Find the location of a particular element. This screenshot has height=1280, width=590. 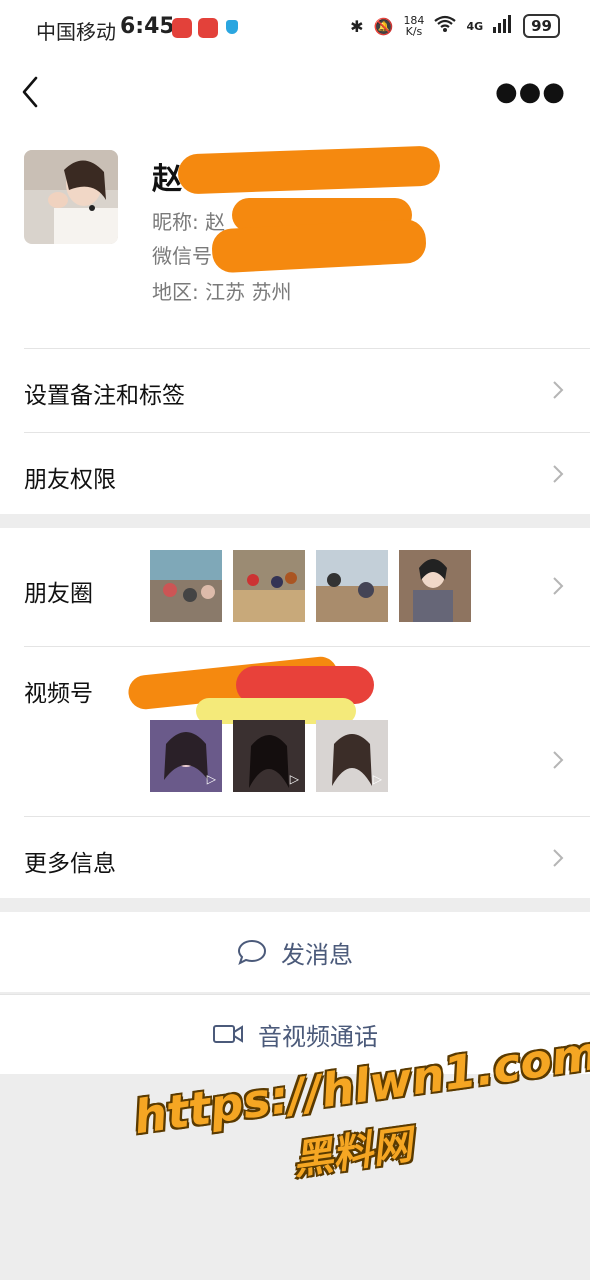

status-bar: 中国移动 6:45 ✱ 🔕 184 K/s 4G 99 is located at coordinates (295, 28).